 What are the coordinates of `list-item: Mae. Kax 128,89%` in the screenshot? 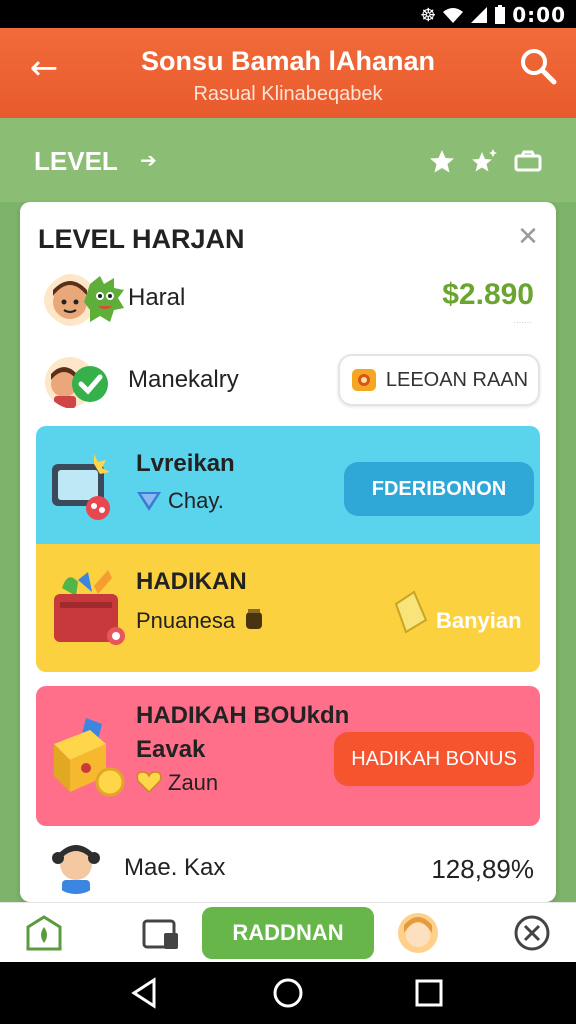 It's located at (288, 866).